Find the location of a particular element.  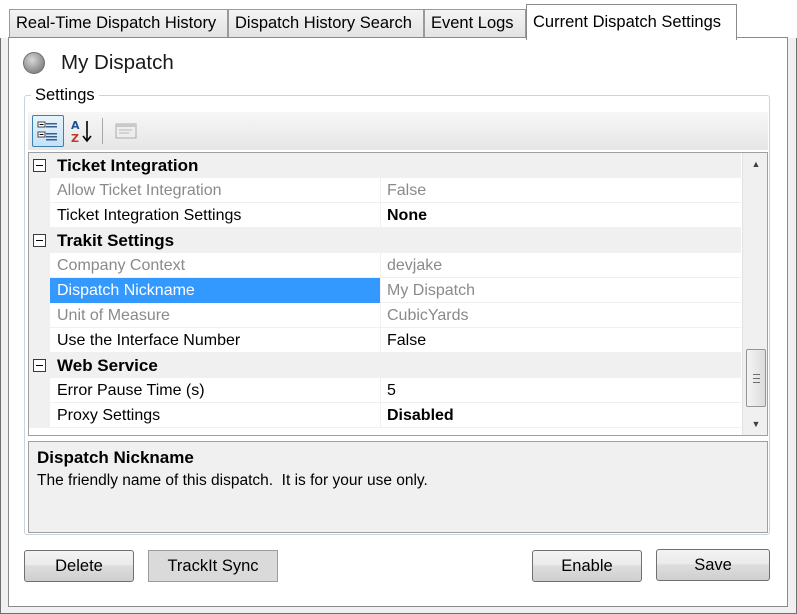

property-value: Disabled is located at coordinates (561, 415).